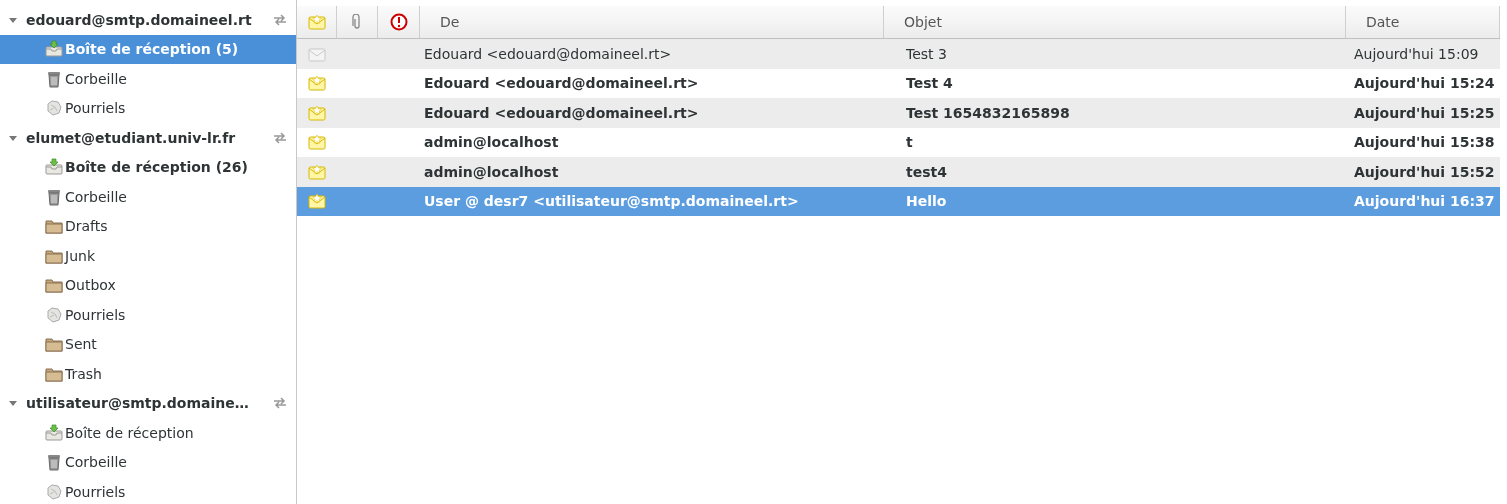 This screenshot has height=504, width=1507. Describe the element at coordinates (398, 22) in the screenshot. I see `exclamation-icon` at that location.